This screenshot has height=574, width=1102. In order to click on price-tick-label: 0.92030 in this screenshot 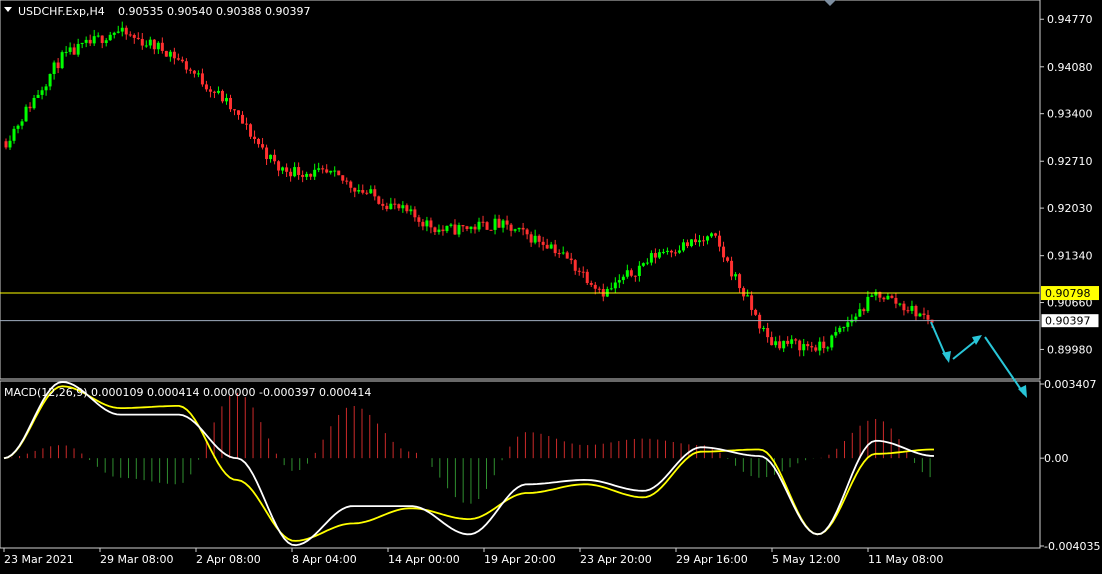, I will do `click(1070, 208)`.